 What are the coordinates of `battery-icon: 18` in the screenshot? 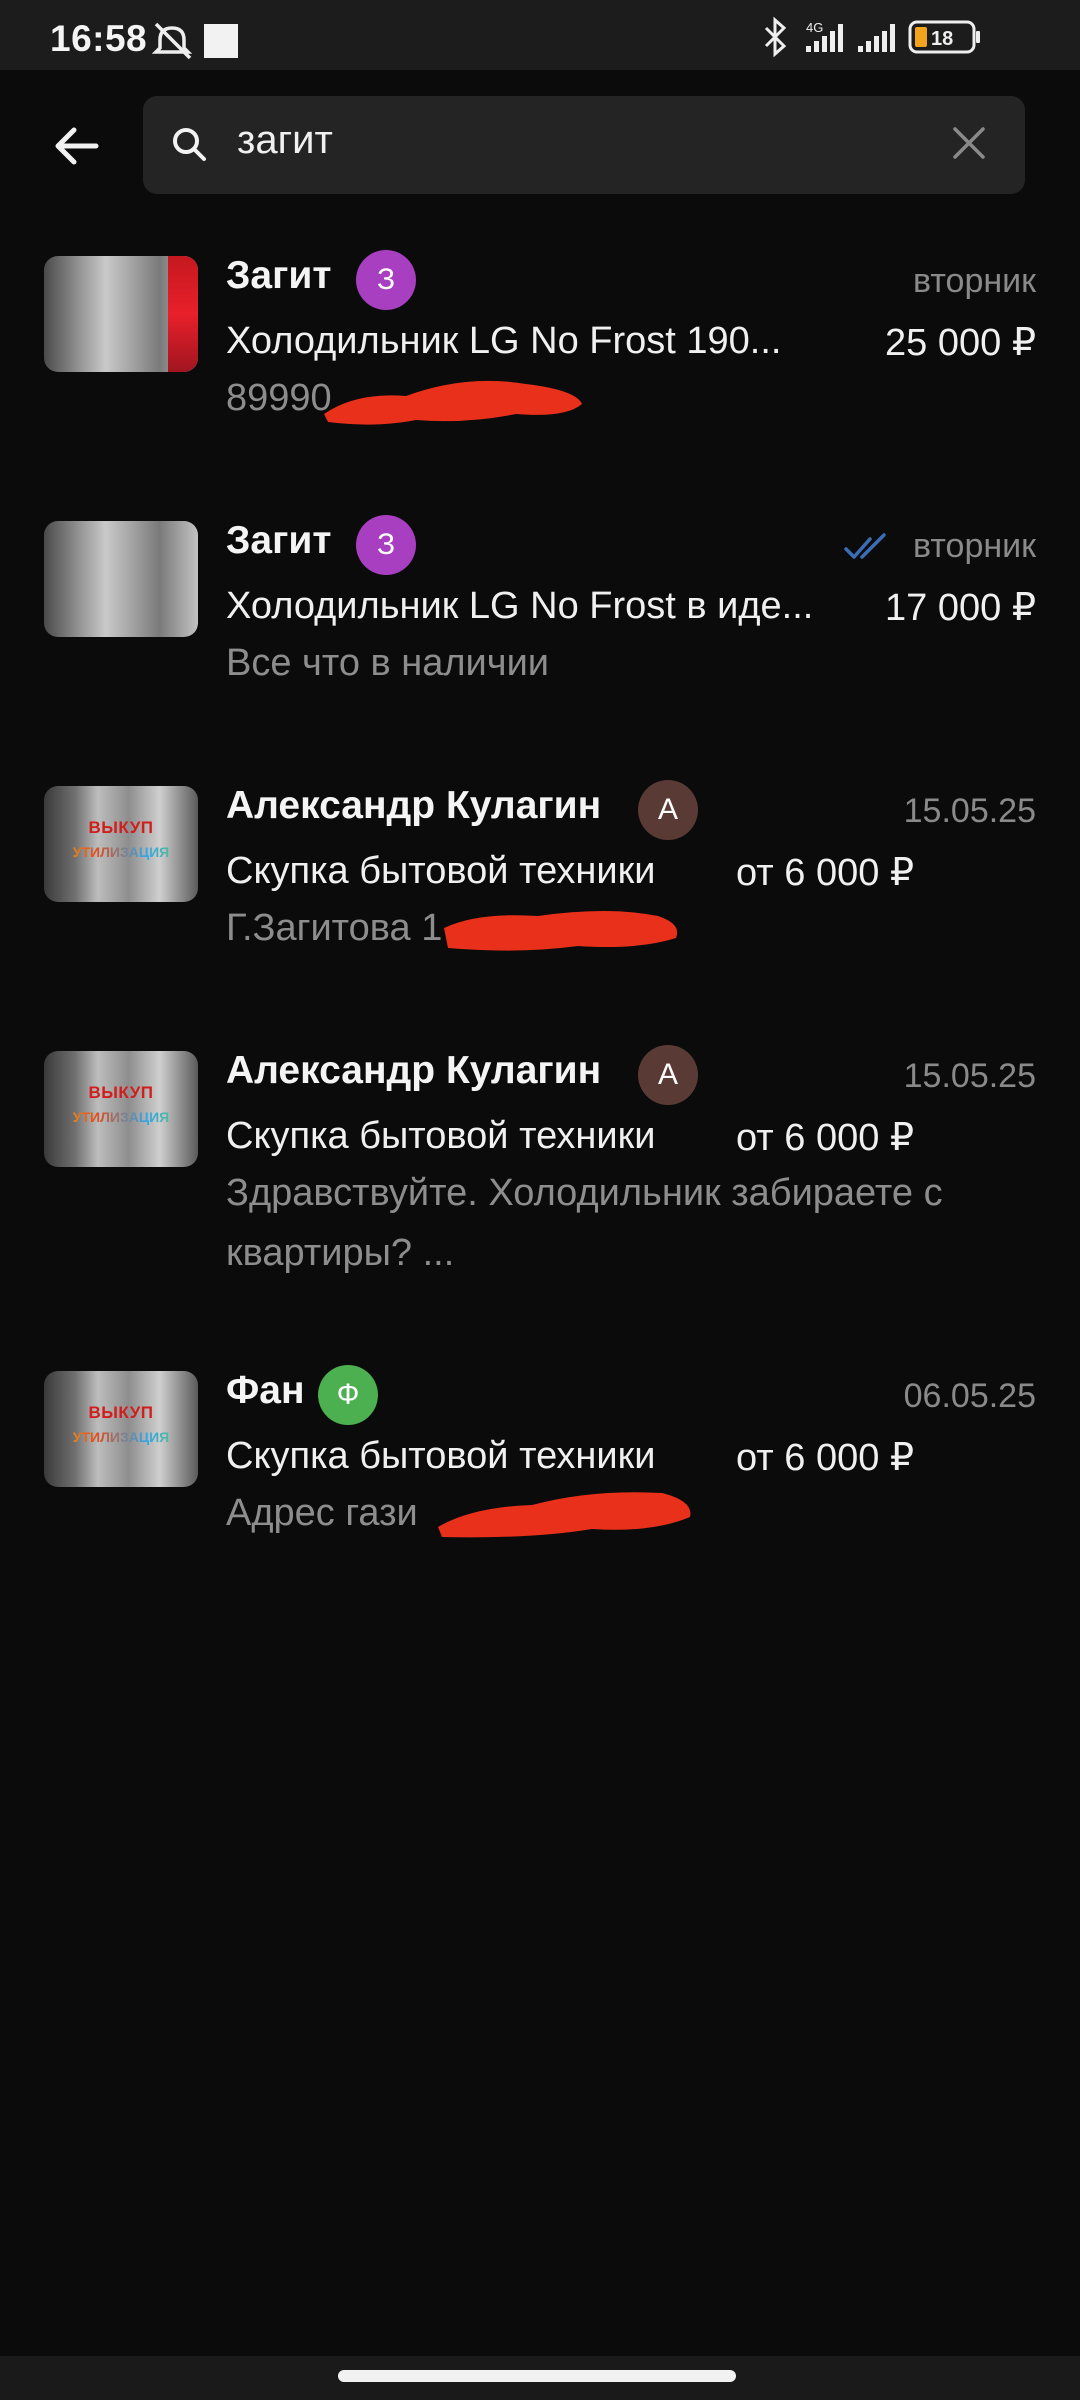 It's located at (944, 37).